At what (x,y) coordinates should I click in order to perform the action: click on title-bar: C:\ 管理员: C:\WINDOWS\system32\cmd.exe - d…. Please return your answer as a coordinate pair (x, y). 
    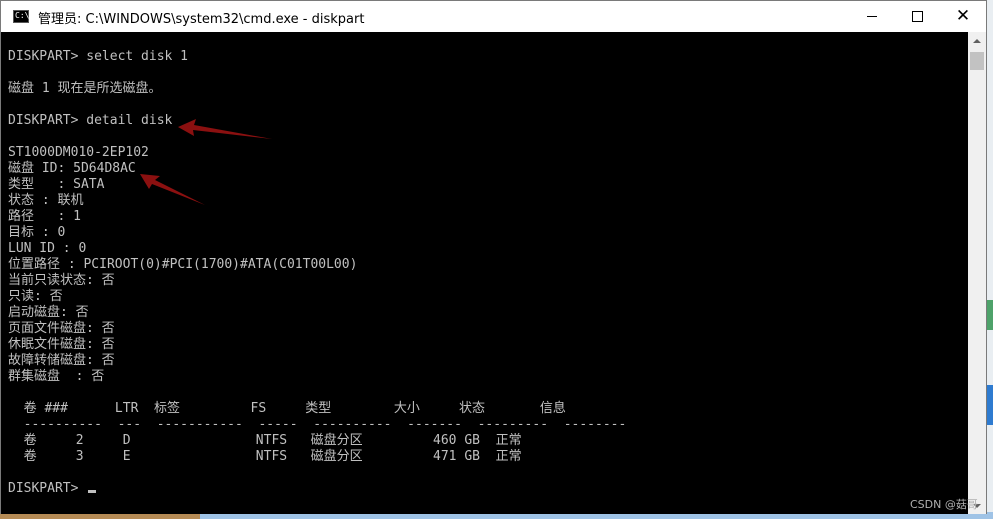
    Looking at the image, I should click on (493, 16).